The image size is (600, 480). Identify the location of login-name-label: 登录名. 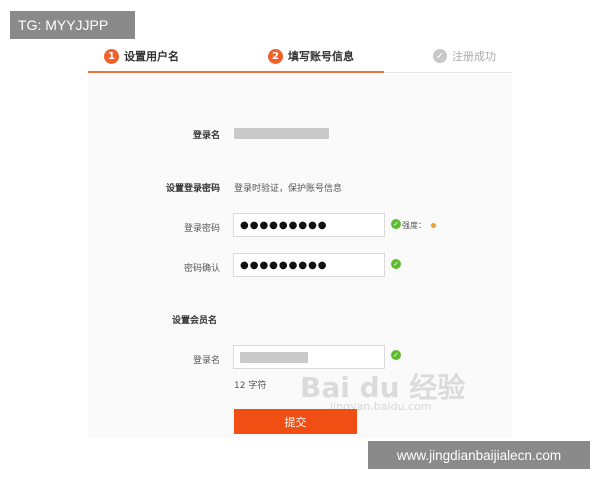
(206, 136).